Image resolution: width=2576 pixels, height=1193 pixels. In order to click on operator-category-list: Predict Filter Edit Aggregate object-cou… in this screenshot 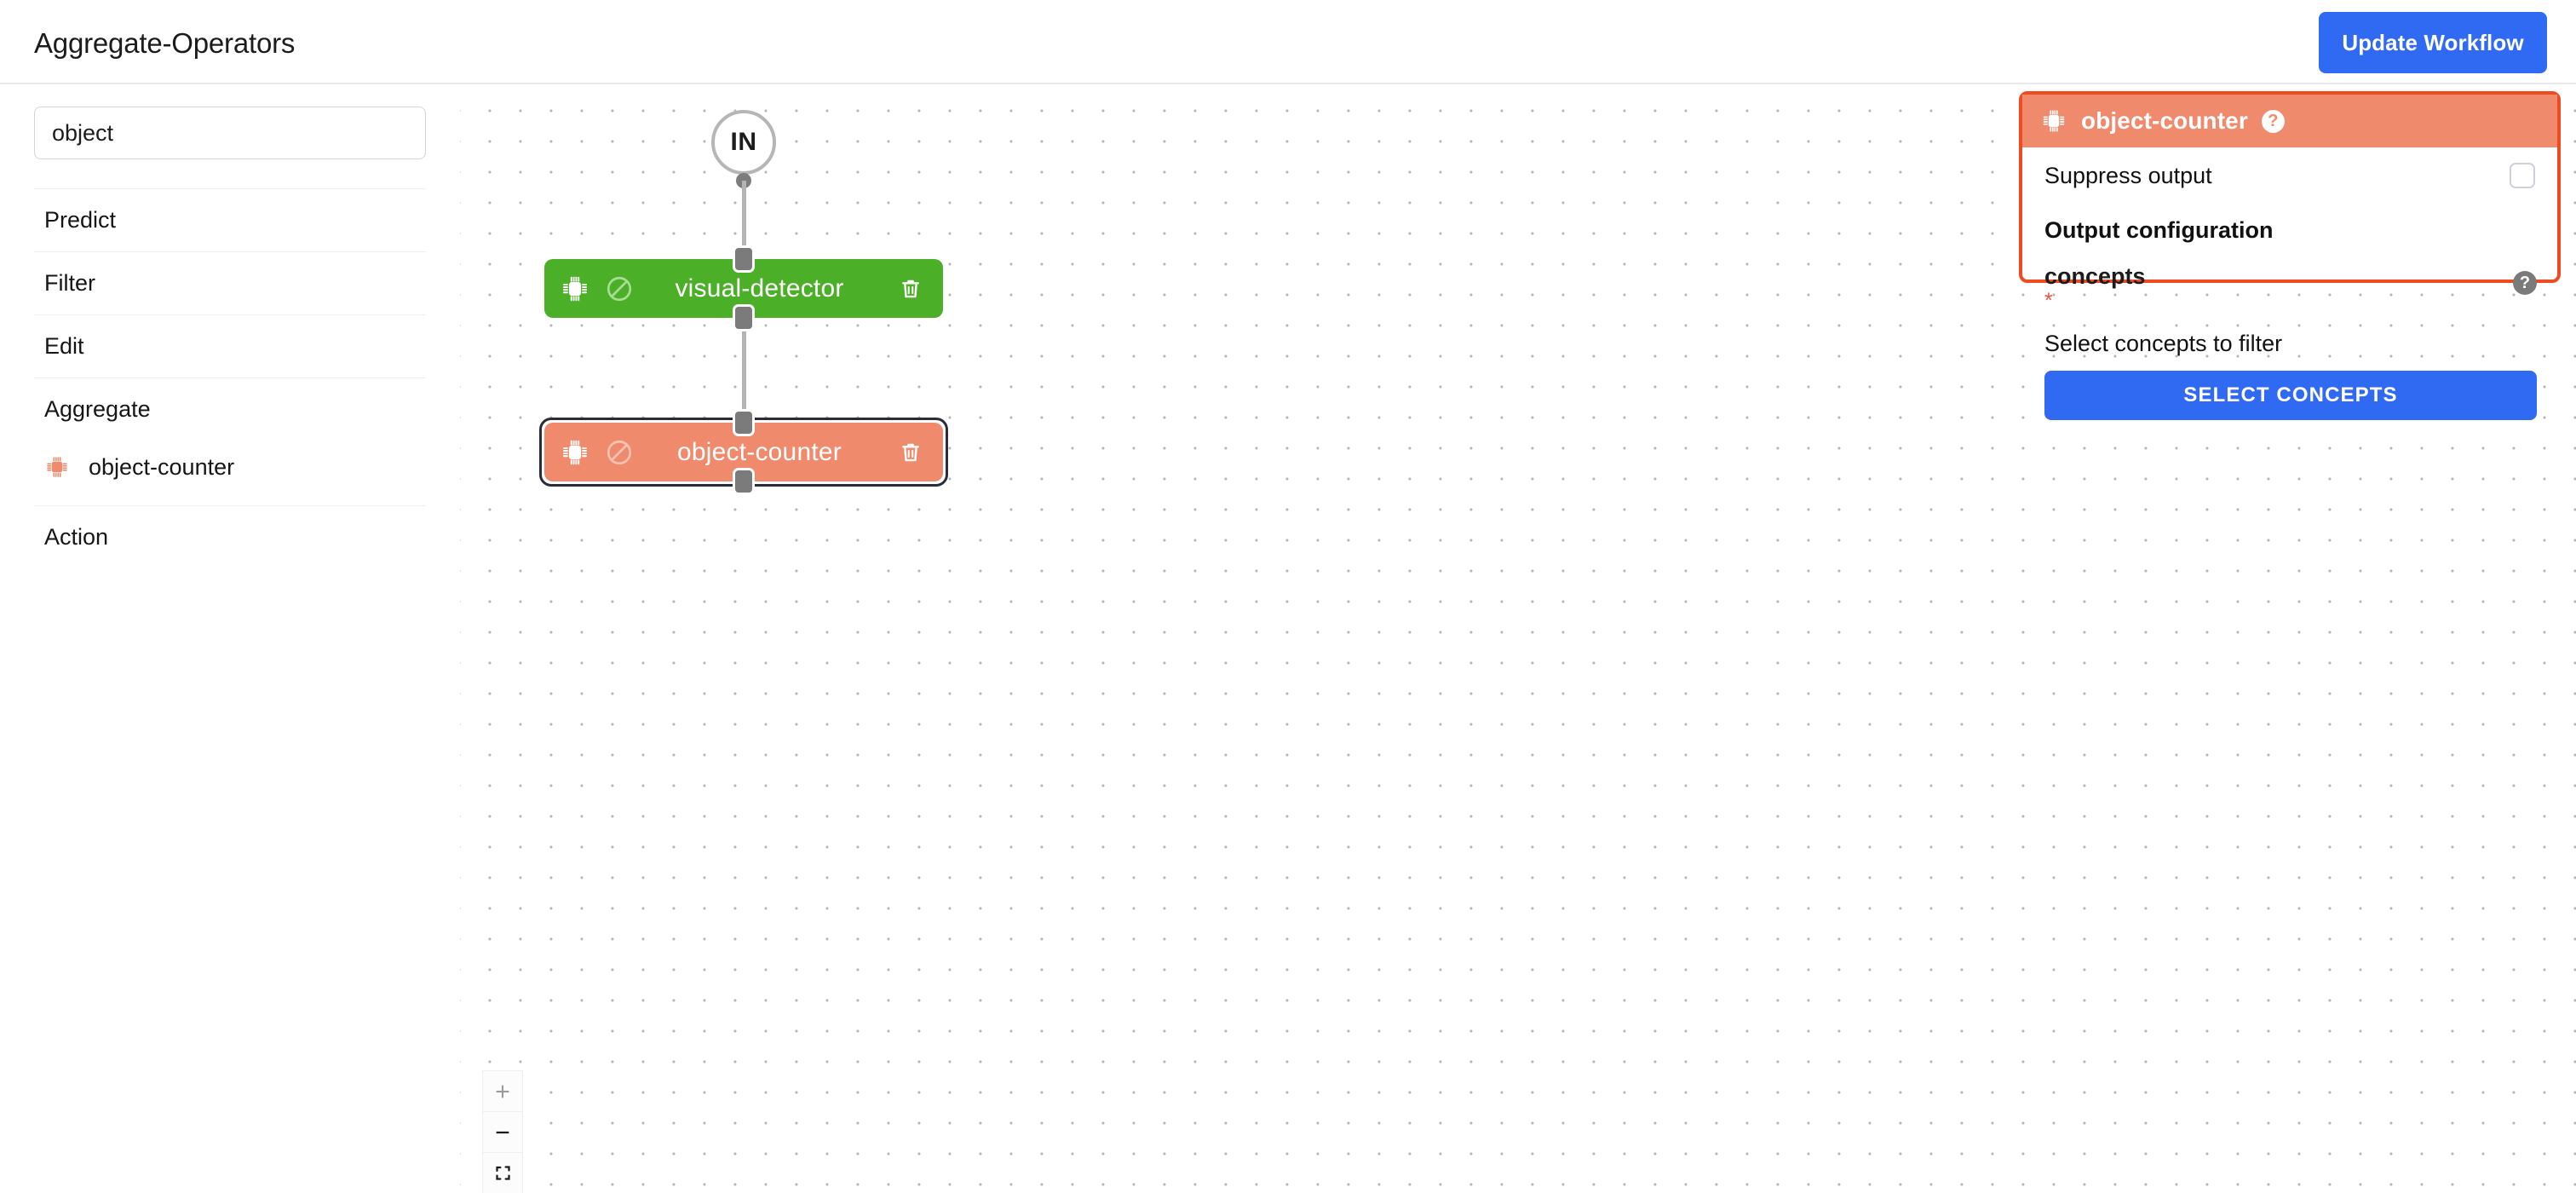, I will do `click(230, 378)`.